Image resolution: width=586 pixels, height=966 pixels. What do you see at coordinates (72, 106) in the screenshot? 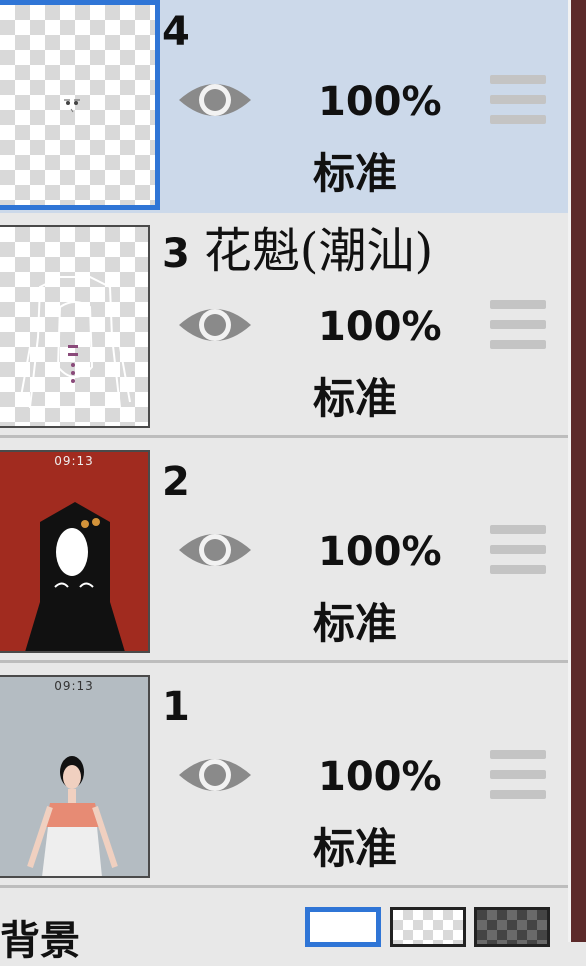
I see `face-sketch-image` at bounding box center [72, 106].